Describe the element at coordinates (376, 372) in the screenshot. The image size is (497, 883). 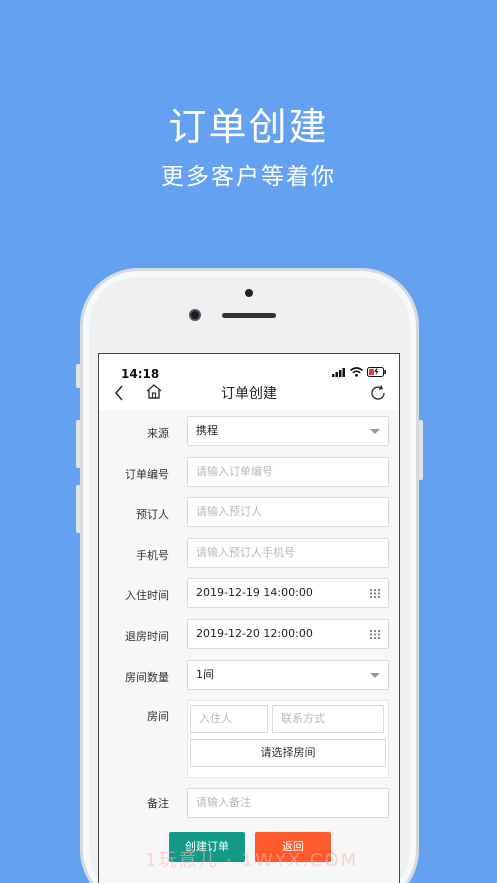
I see `battery-icon` at that location.